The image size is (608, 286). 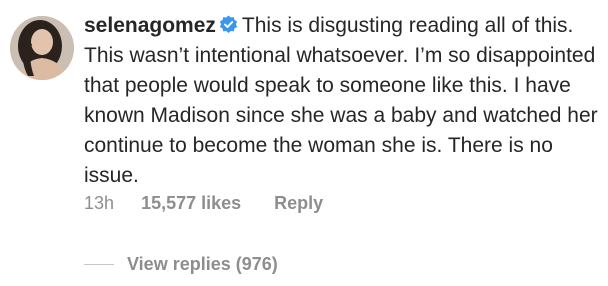 I want to click on likes-count-button: 15,577 likes, so click(x=191, y=203).